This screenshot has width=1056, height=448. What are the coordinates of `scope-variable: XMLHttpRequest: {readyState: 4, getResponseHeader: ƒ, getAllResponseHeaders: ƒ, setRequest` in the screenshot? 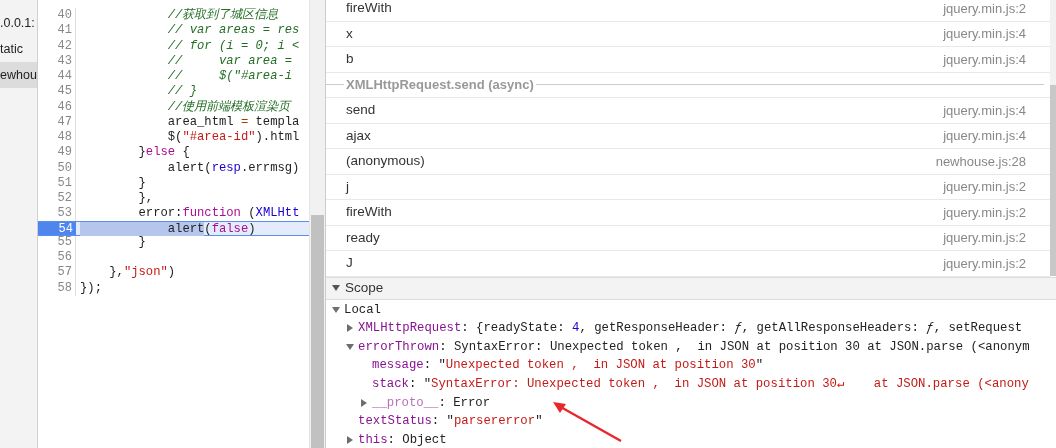 It's located at (691, 328).